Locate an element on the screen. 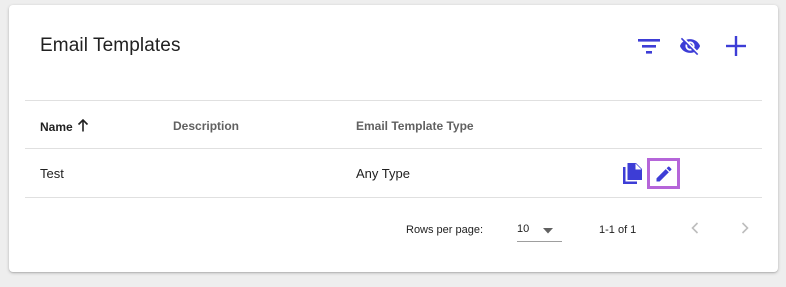 This screenshot has height=287, width=786. rows-per-page-value: 10 is located at coordinates (523, 229).